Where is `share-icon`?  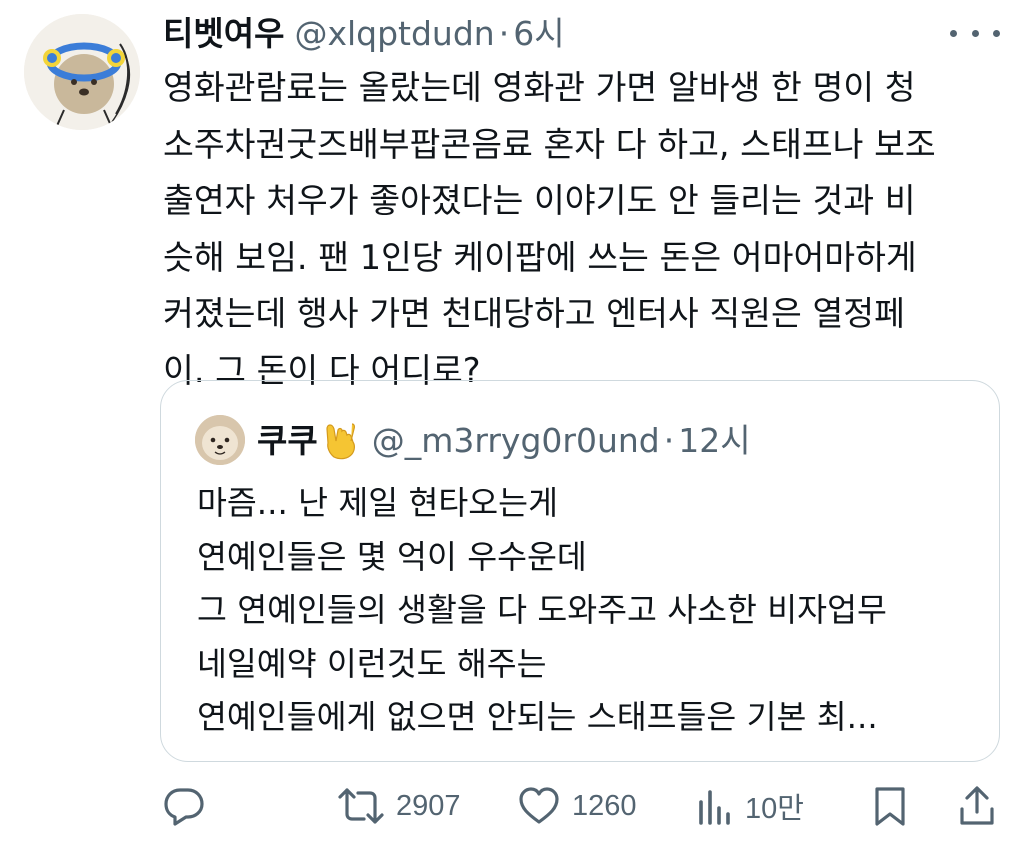 share-icon is located at coordinates (977, 805).